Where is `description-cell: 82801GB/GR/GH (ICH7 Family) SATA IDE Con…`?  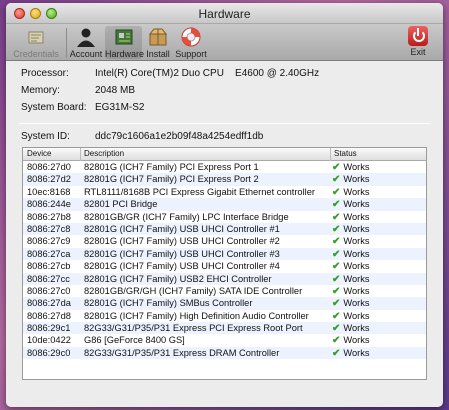 description-cell: 82801GB/GR/GH (ICH7 Family) SATA IDE Con… is located at coordinates (193, 290).